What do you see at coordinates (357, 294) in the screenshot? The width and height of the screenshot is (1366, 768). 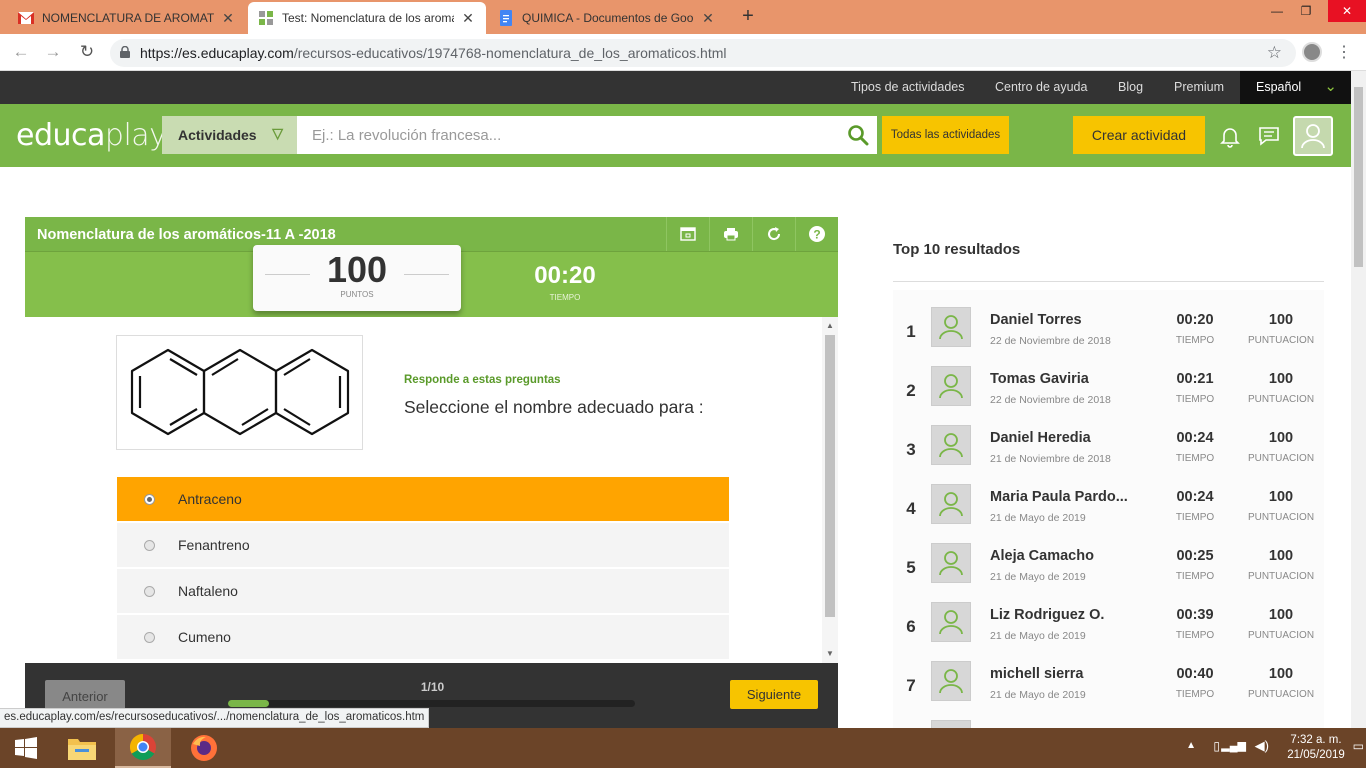 I see `points-label: PUNTOS` at bounding box center [357, 294].